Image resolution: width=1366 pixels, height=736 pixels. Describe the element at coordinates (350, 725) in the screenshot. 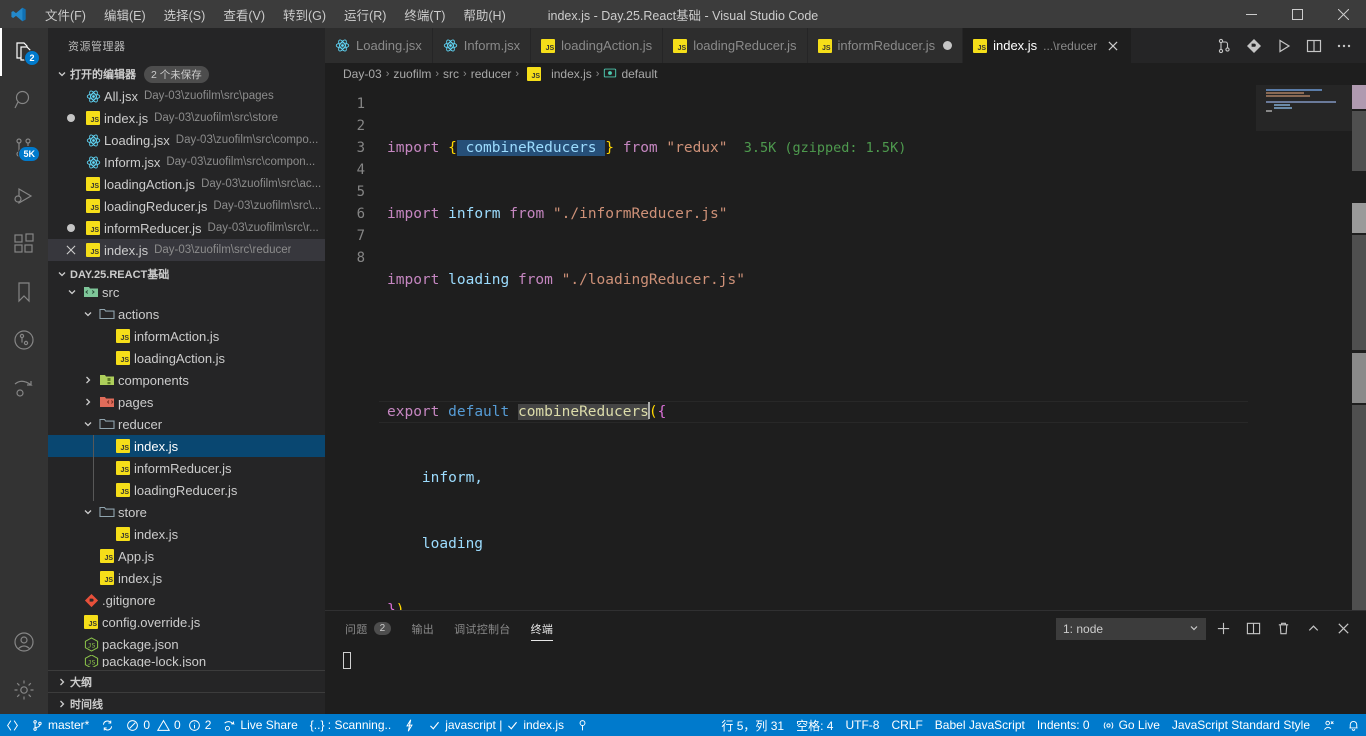

I see `spell-checker-status: {..} : Scanning..` at that location.